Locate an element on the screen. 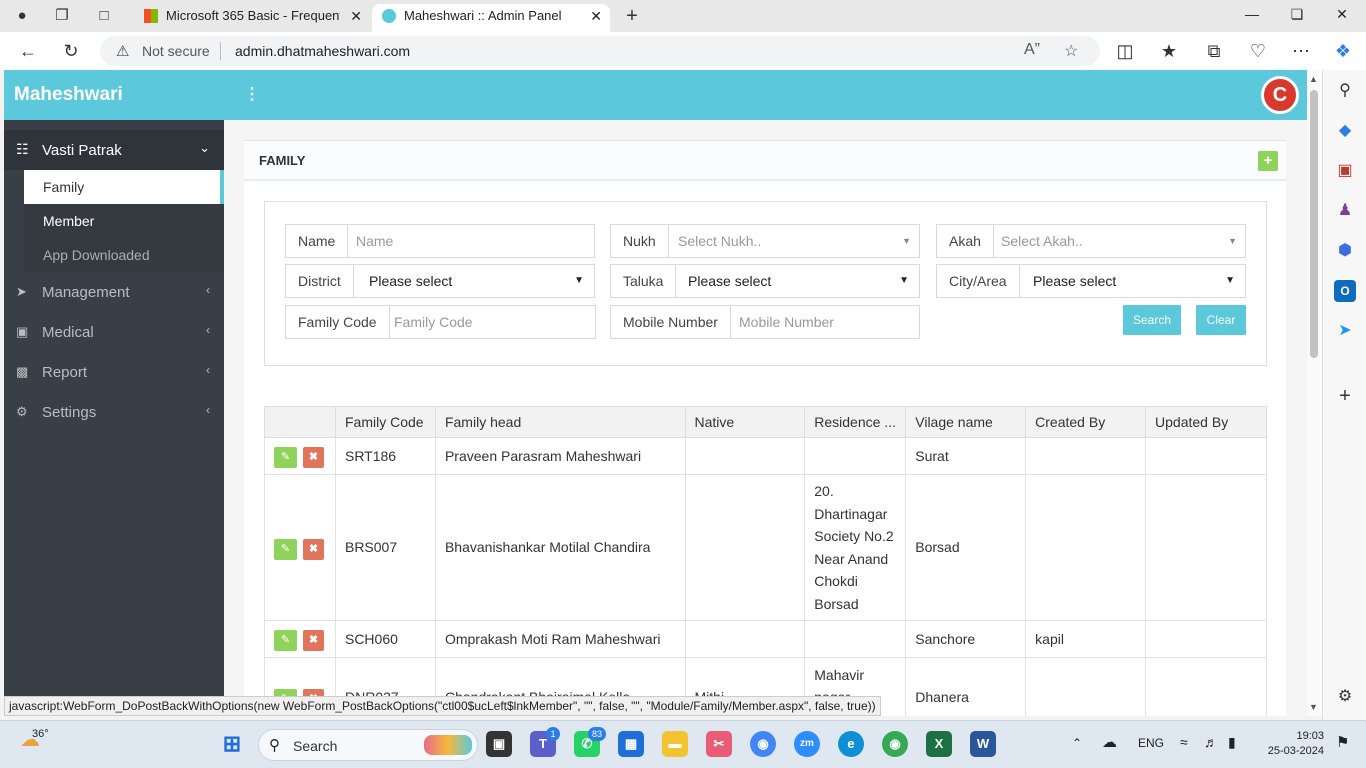  favorites-icon: ★ is located at coordinates (1169, 51).